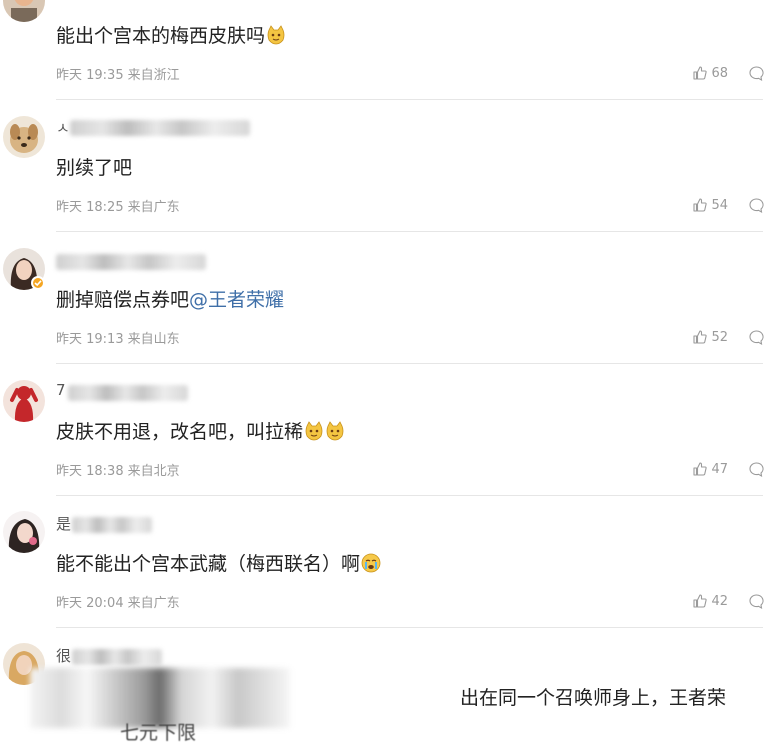 The image size is (771, 746). I want to click on like-count: 52, so click(719, 337).